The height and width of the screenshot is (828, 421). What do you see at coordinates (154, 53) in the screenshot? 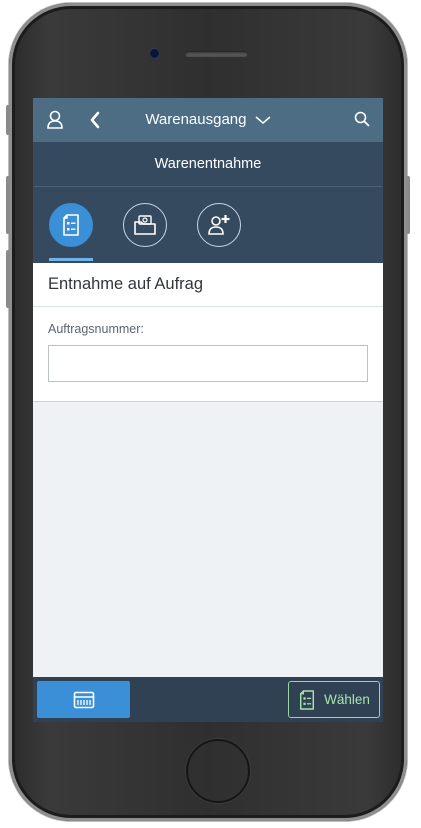
I see `front-camera` at bounding box center [154, 53].